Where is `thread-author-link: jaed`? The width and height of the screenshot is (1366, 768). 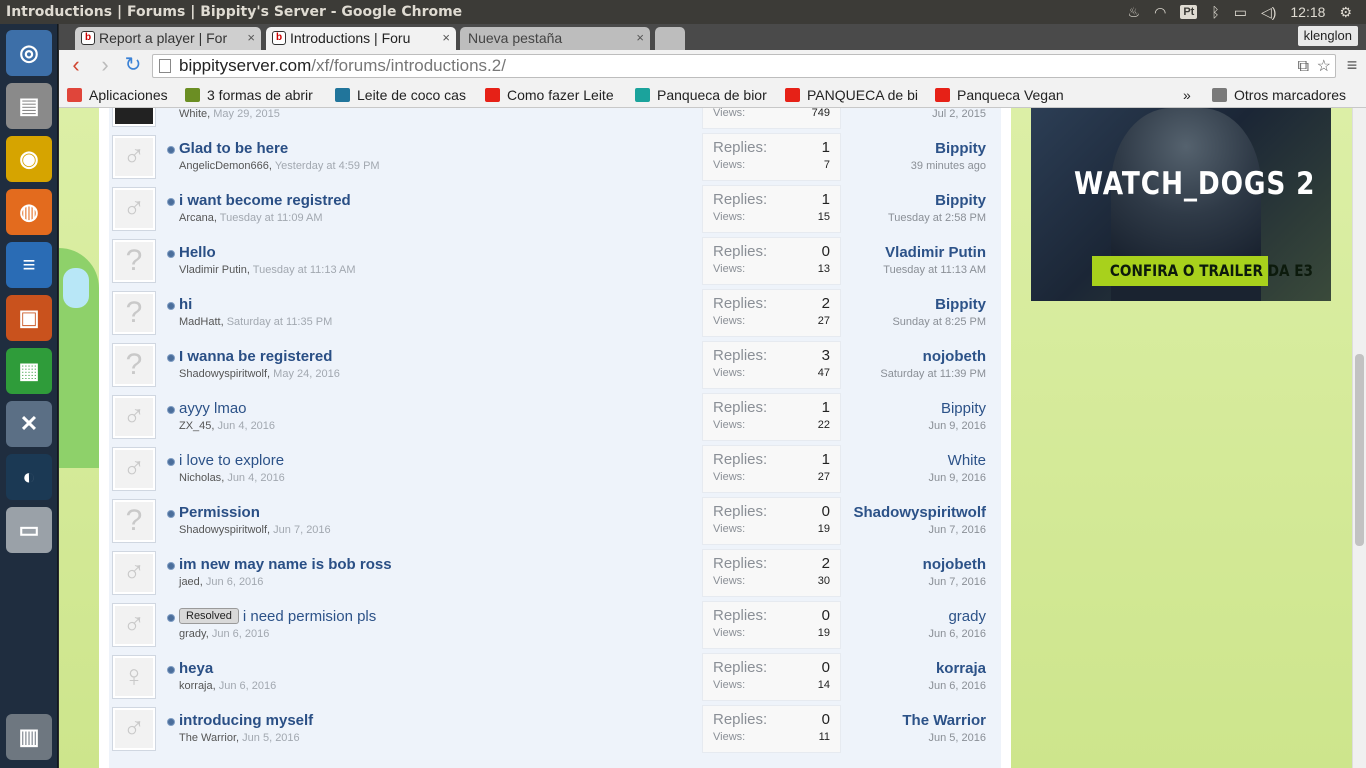 thread-author-link: jaed is located at coordinates (189, 582).